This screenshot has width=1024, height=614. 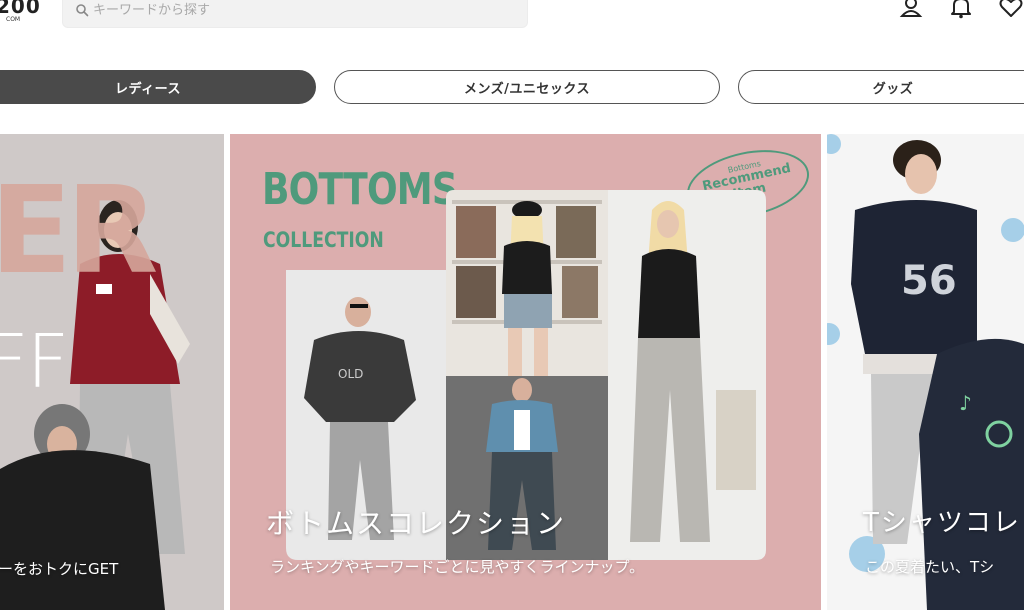 I want to click on banner-tshirt-collection: 56 ♪ Tシャツコレ この夏着たい、Tシ, so click(x=925, y=372).